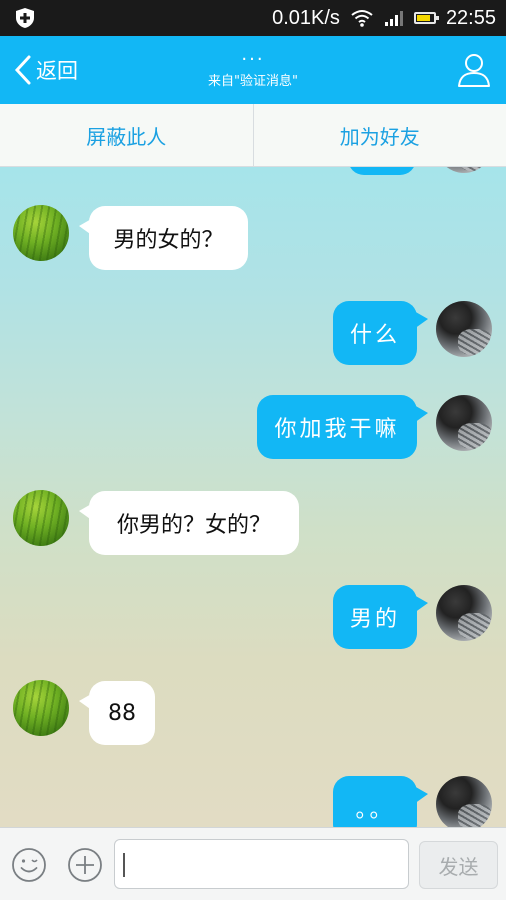 Image resolution: width=506 pixels, height=900 pixels. Describe the element at coordinates (25, 18) in the screenshot. I see `shield-plus-icon` at that location.